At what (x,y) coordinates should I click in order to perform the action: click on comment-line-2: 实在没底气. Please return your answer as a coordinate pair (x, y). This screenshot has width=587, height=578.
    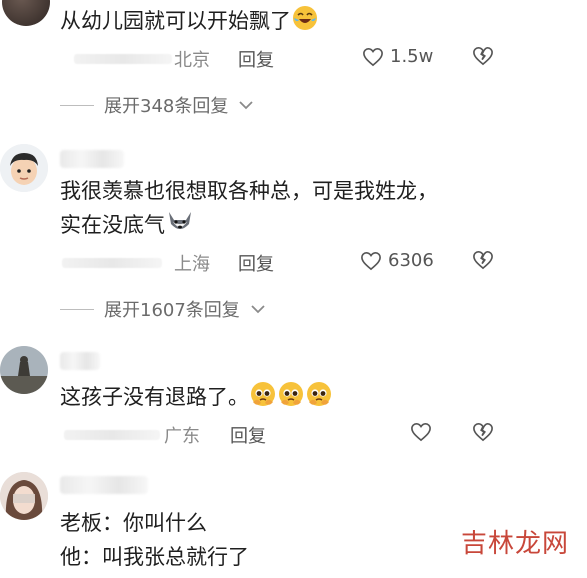
    Looking at the image, I should click on (249, 227).